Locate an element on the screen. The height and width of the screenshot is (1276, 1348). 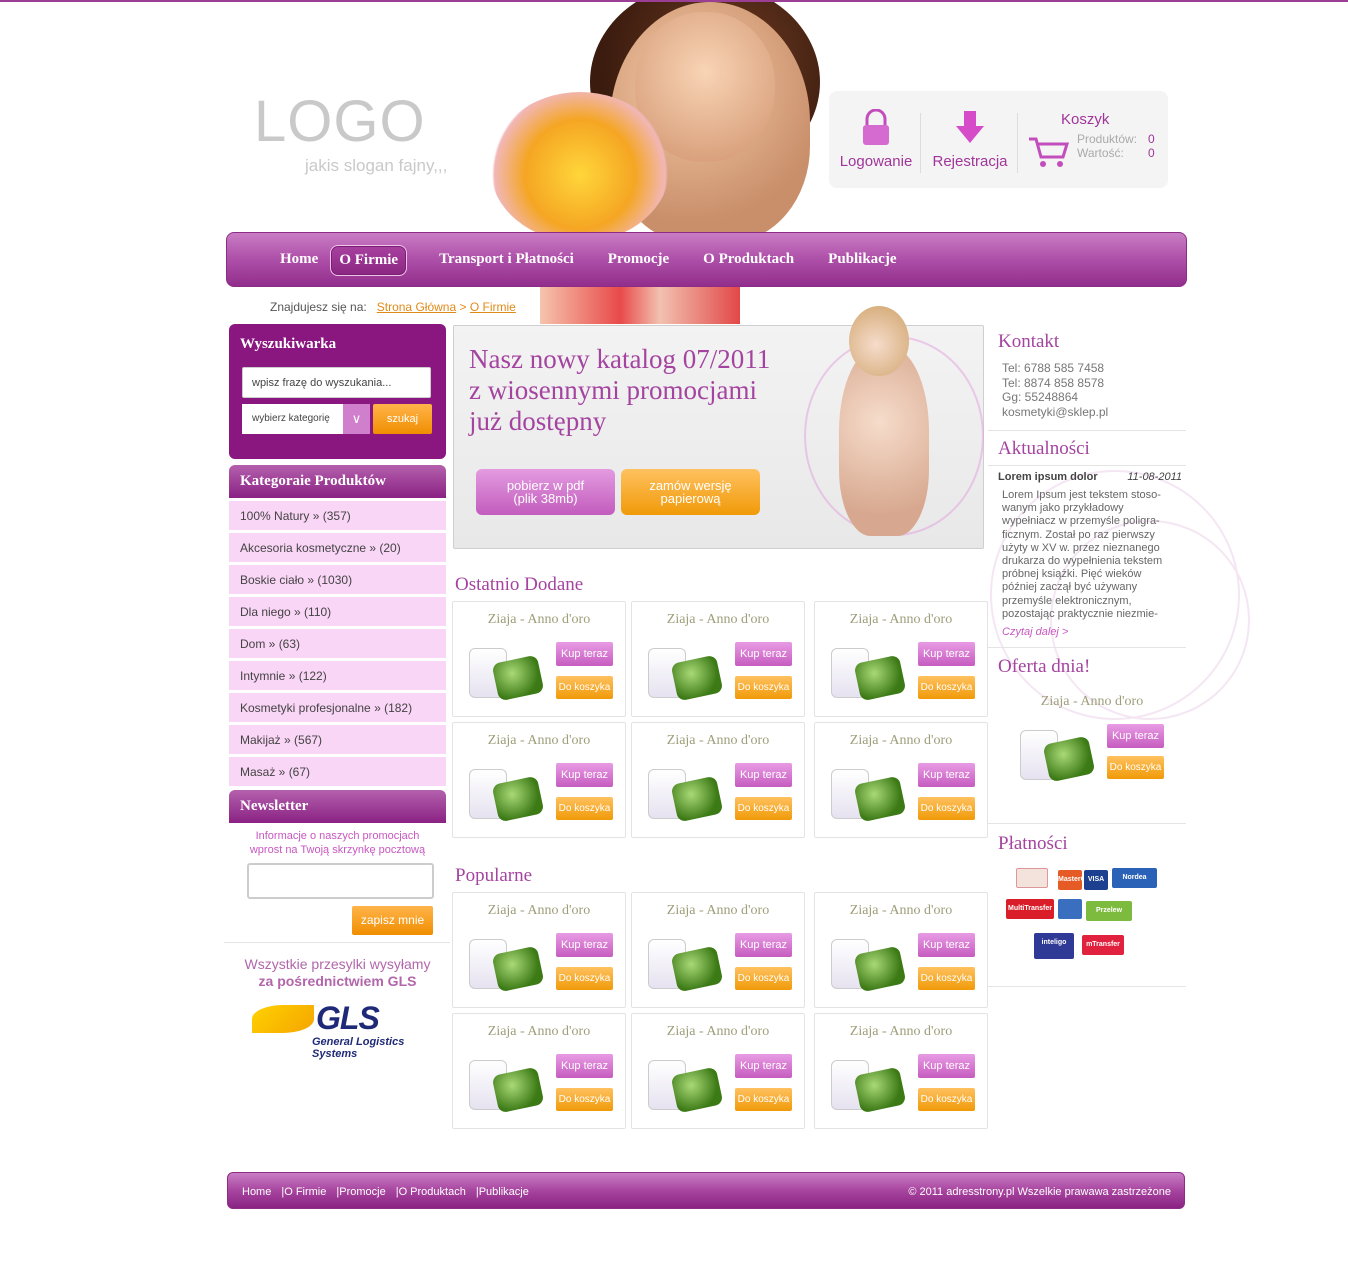
chevron-down-icon: ∨ is located at coordinates (356, 419).